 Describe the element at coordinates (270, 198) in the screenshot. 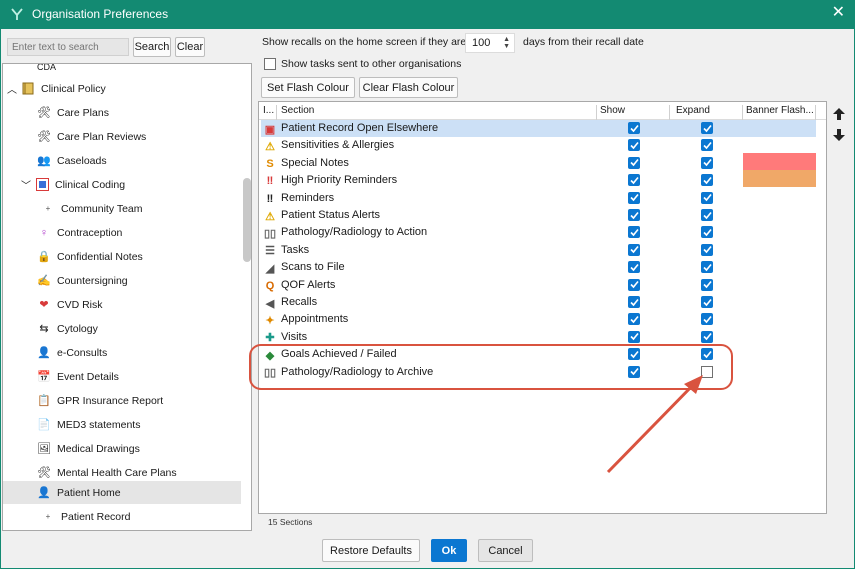

I see `double-exclaim-icon: ‼` at that location.